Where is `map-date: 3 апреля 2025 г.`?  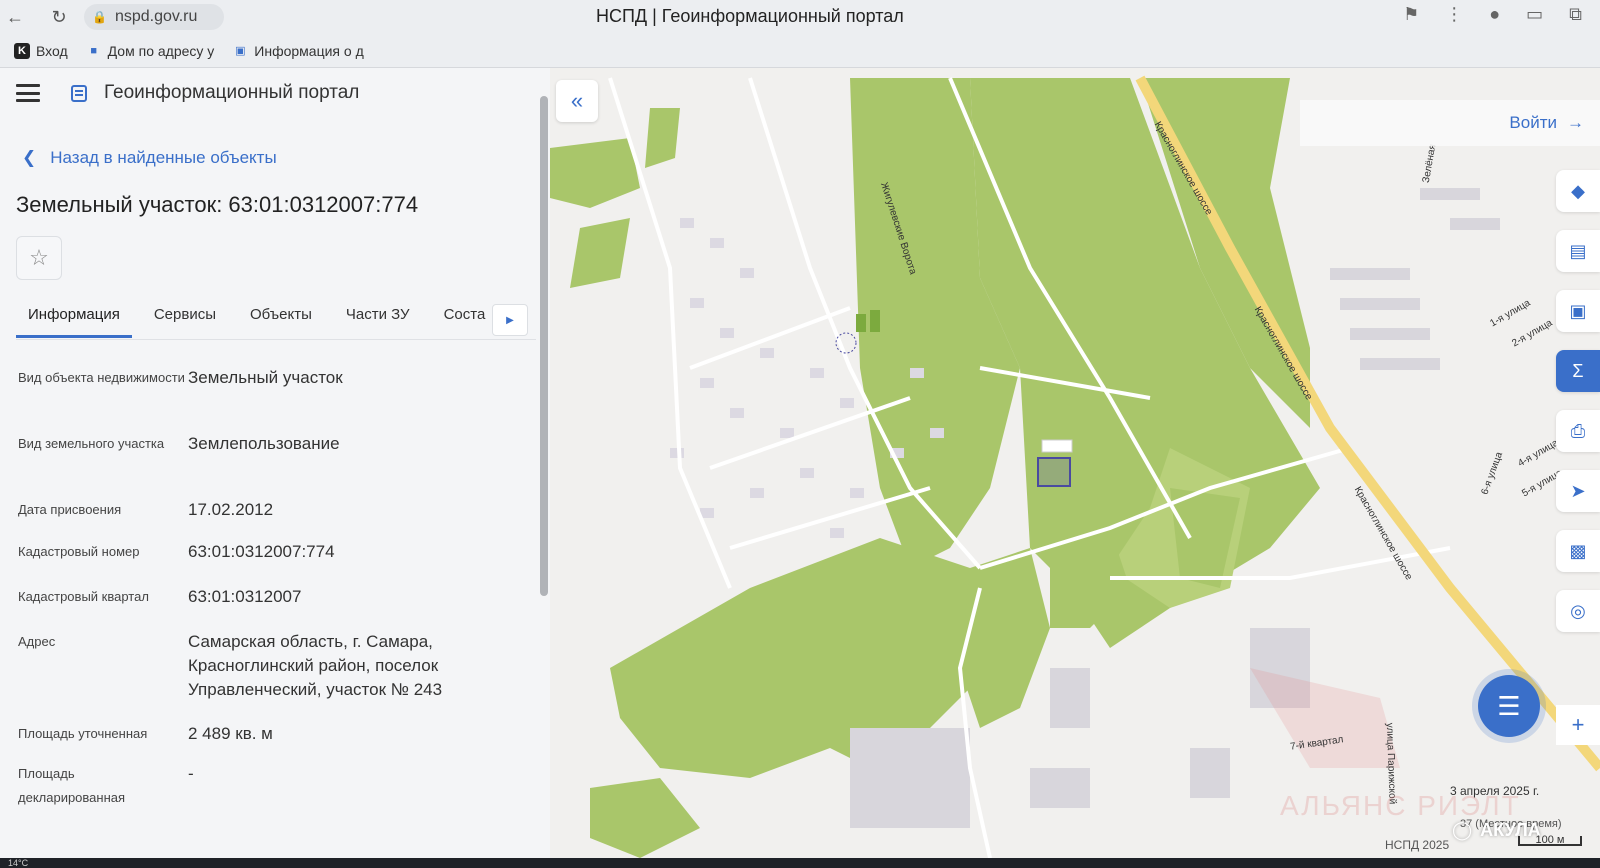 map-date: 3 апреля 2025 г. is located at coordinates (1495, 791).